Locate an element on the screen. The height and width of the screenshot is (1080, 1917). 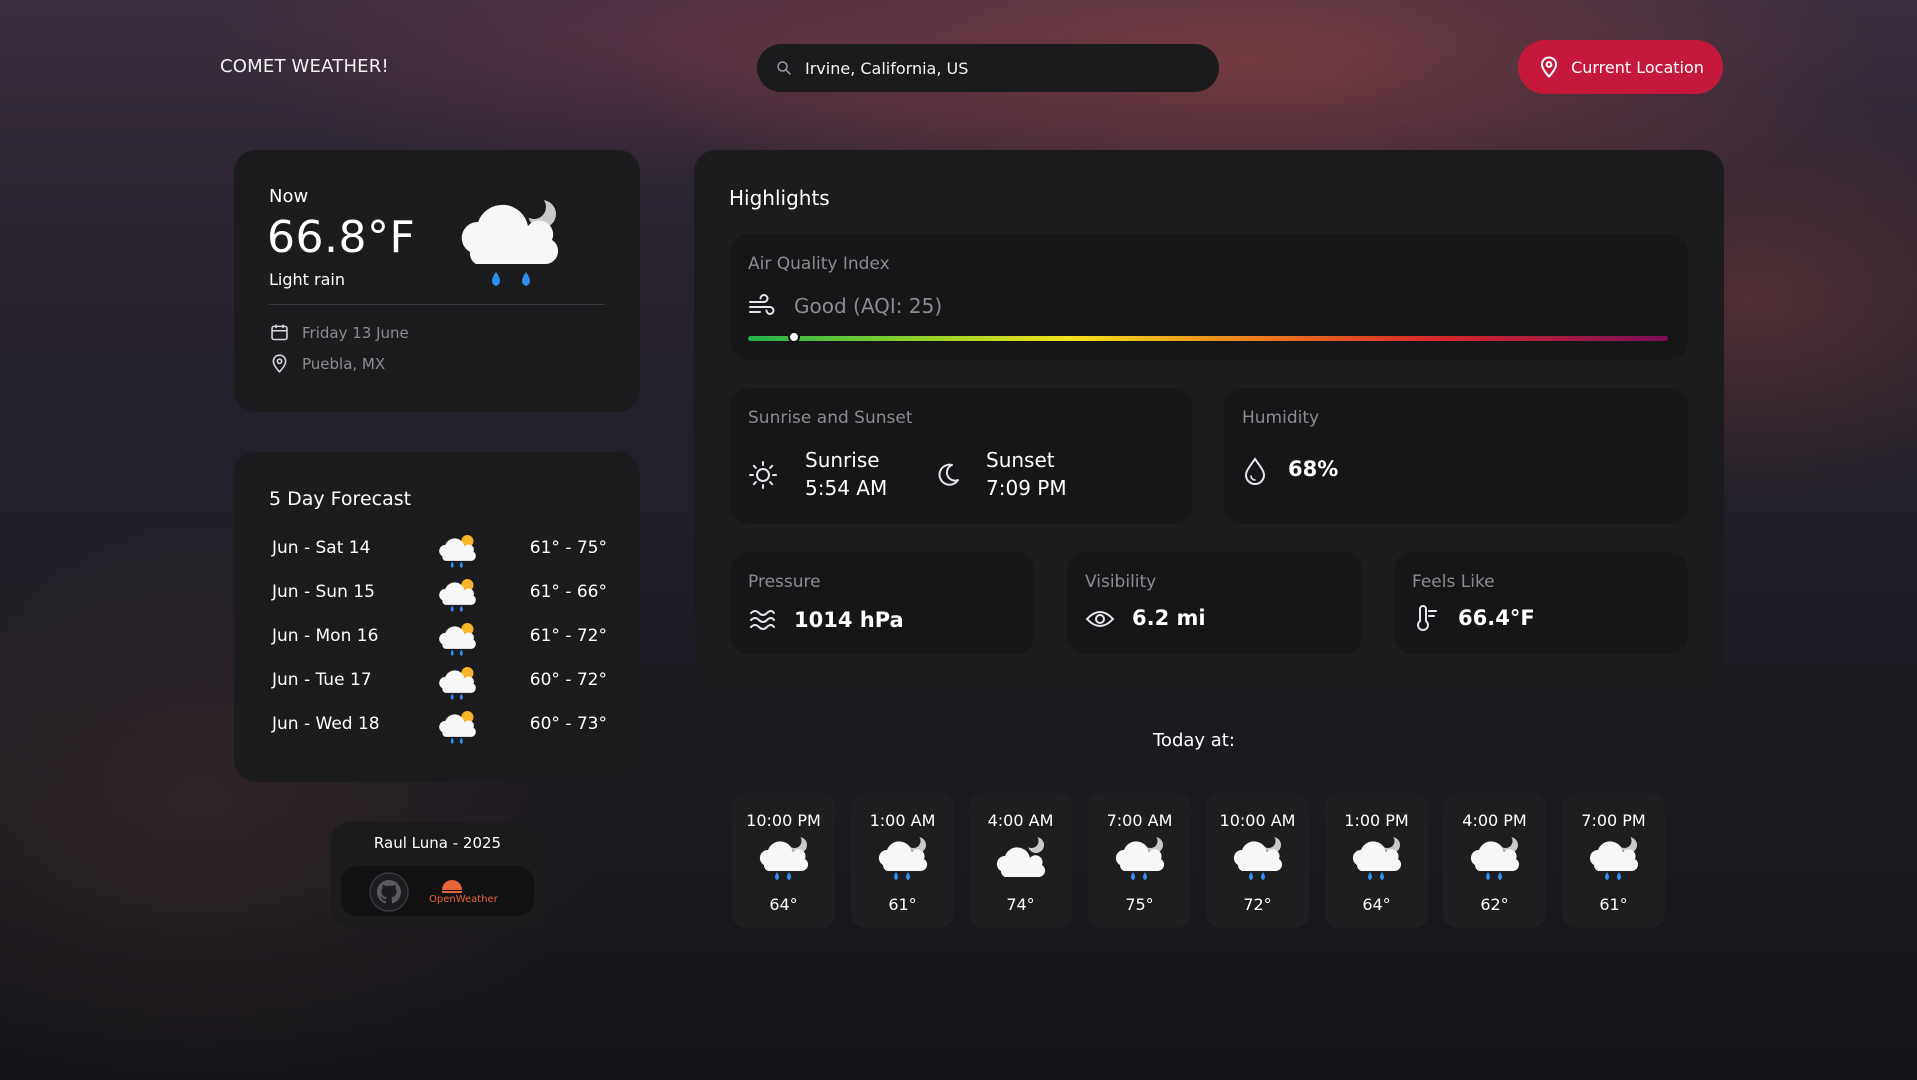
hourly-temp: 75° is located at coordinates (1139, 904).